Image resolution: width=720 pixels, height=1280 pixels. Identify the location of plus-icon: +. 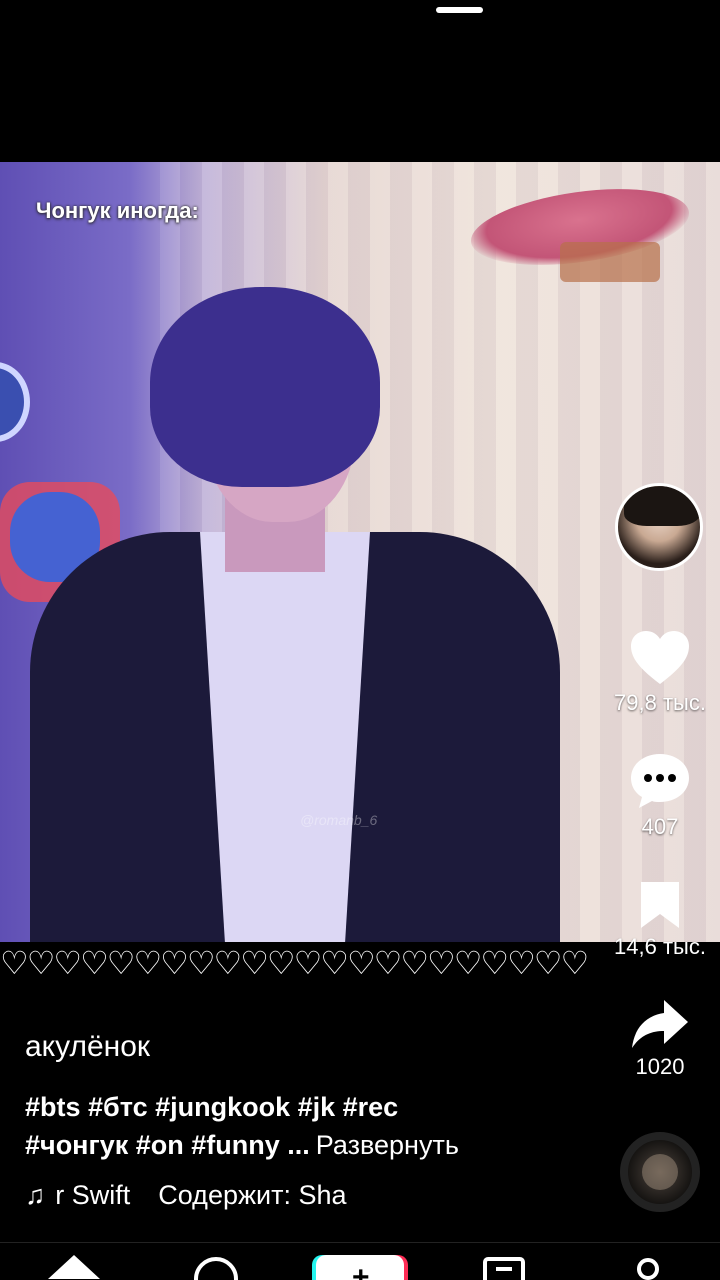
(361, 1270).